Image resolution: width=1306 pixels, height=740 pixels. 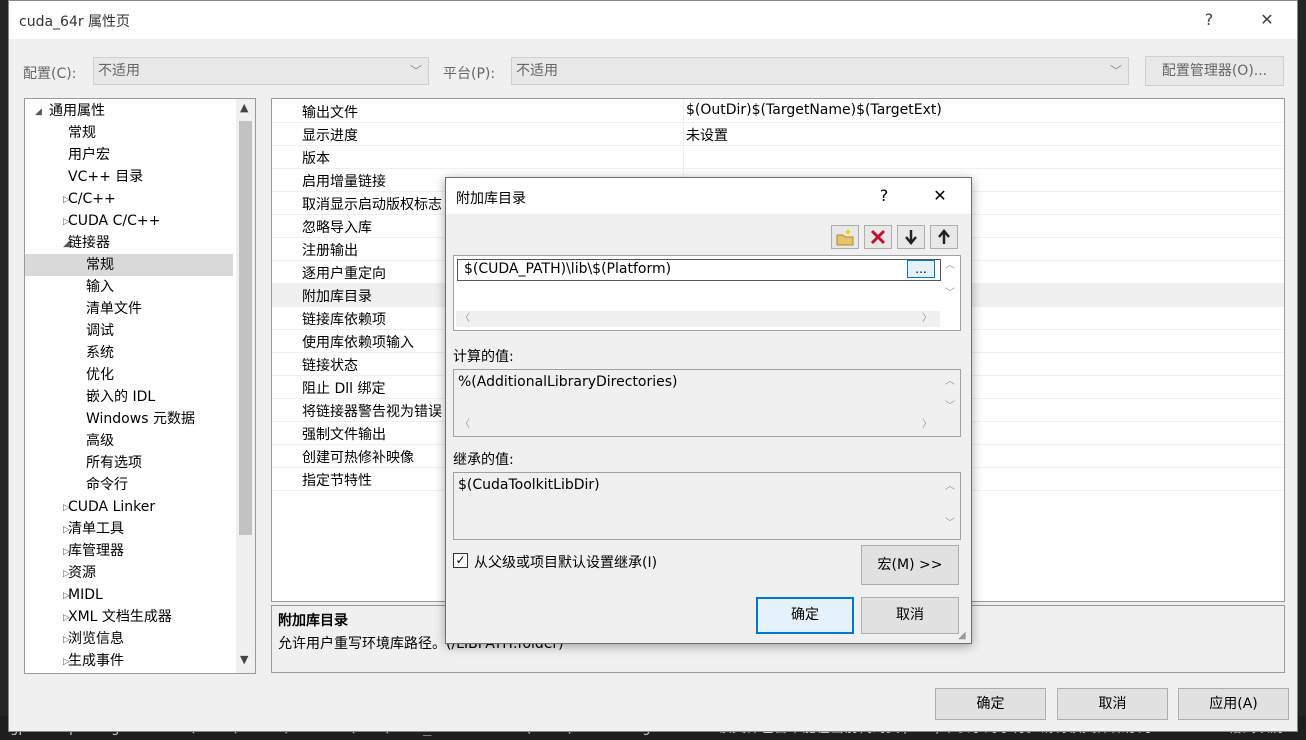 What do you see at coordinates (950, 505) in the screenshot?
I see `inherited-vscroll: ︿ ﹀` at bounding box center [950, 505].